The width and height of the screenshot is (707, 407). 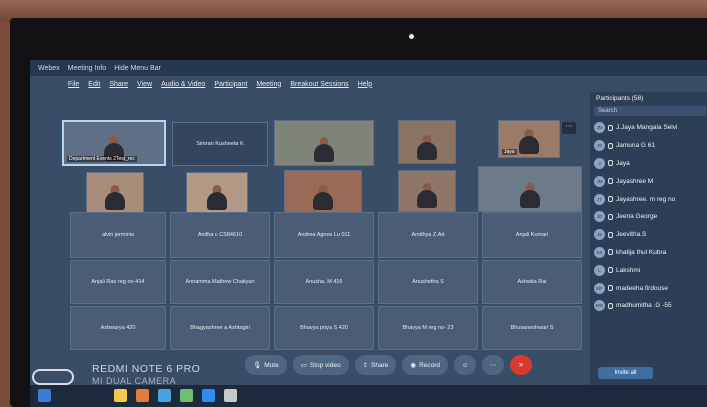 What do you see at coordinates (642, 288) in the screenshot?
I see `participant-name: madeeha firdouse` at bounding box center [642, 288].